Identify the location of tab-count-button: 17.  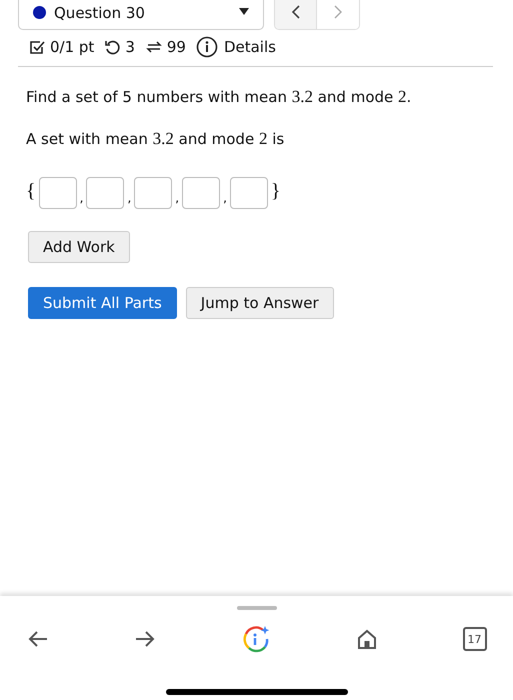
(474, 639).